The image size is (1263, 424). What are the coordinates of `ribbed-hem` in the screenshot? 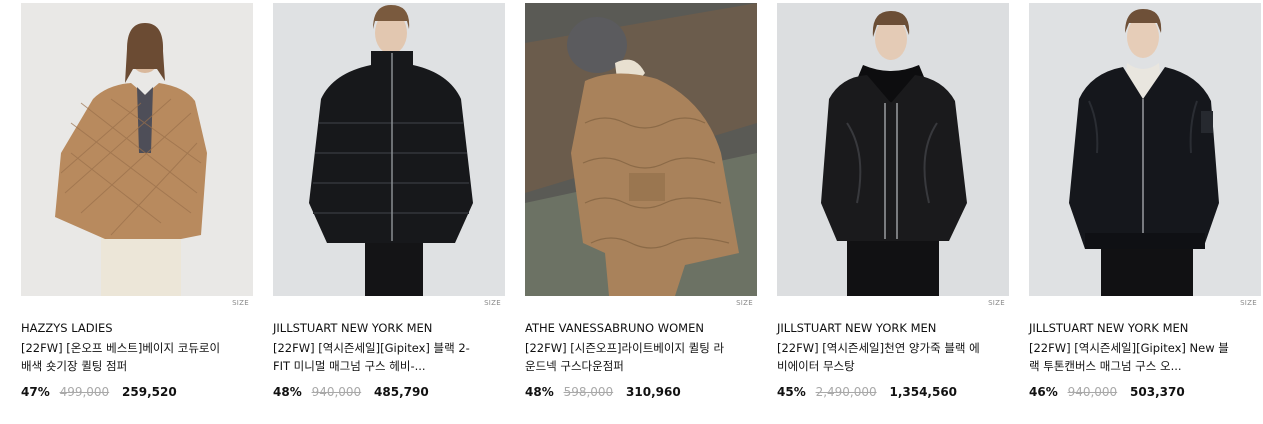 It's located at (1145, 241).